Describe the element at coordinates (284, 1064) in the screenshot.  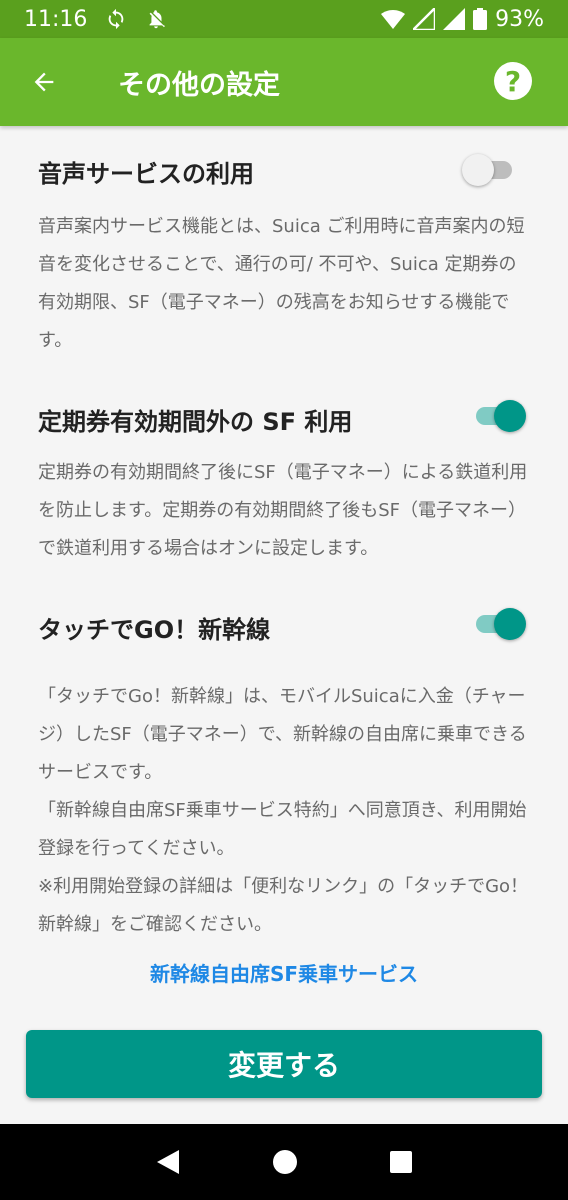
I see `change-button: 変更する` at that location.